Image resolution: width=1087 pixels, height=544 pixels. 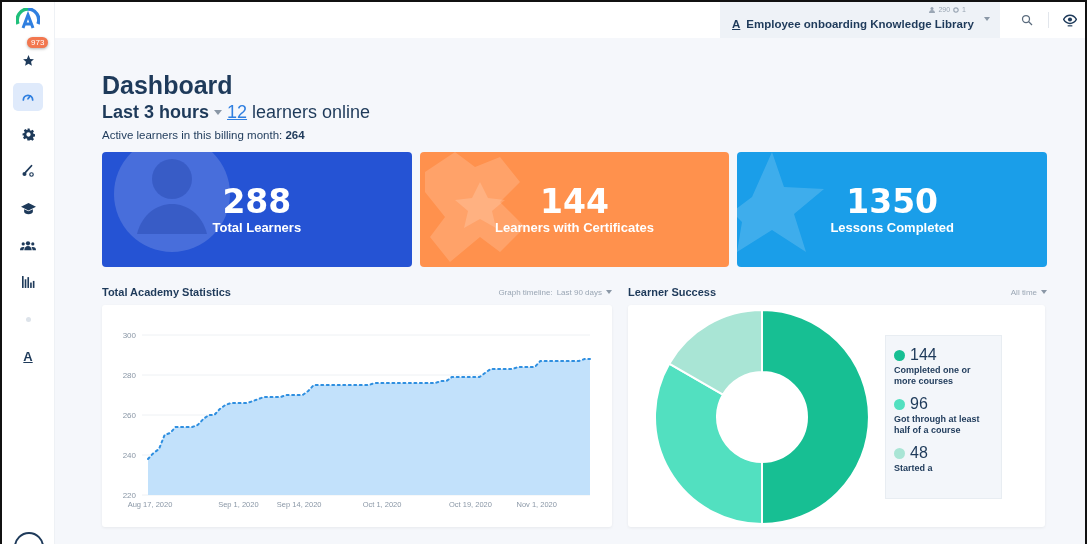 What do you see at coordinates (892, 227) in the screenshot?
I see `stat-label: Lessons Completed` at bounding box center [892, 227].